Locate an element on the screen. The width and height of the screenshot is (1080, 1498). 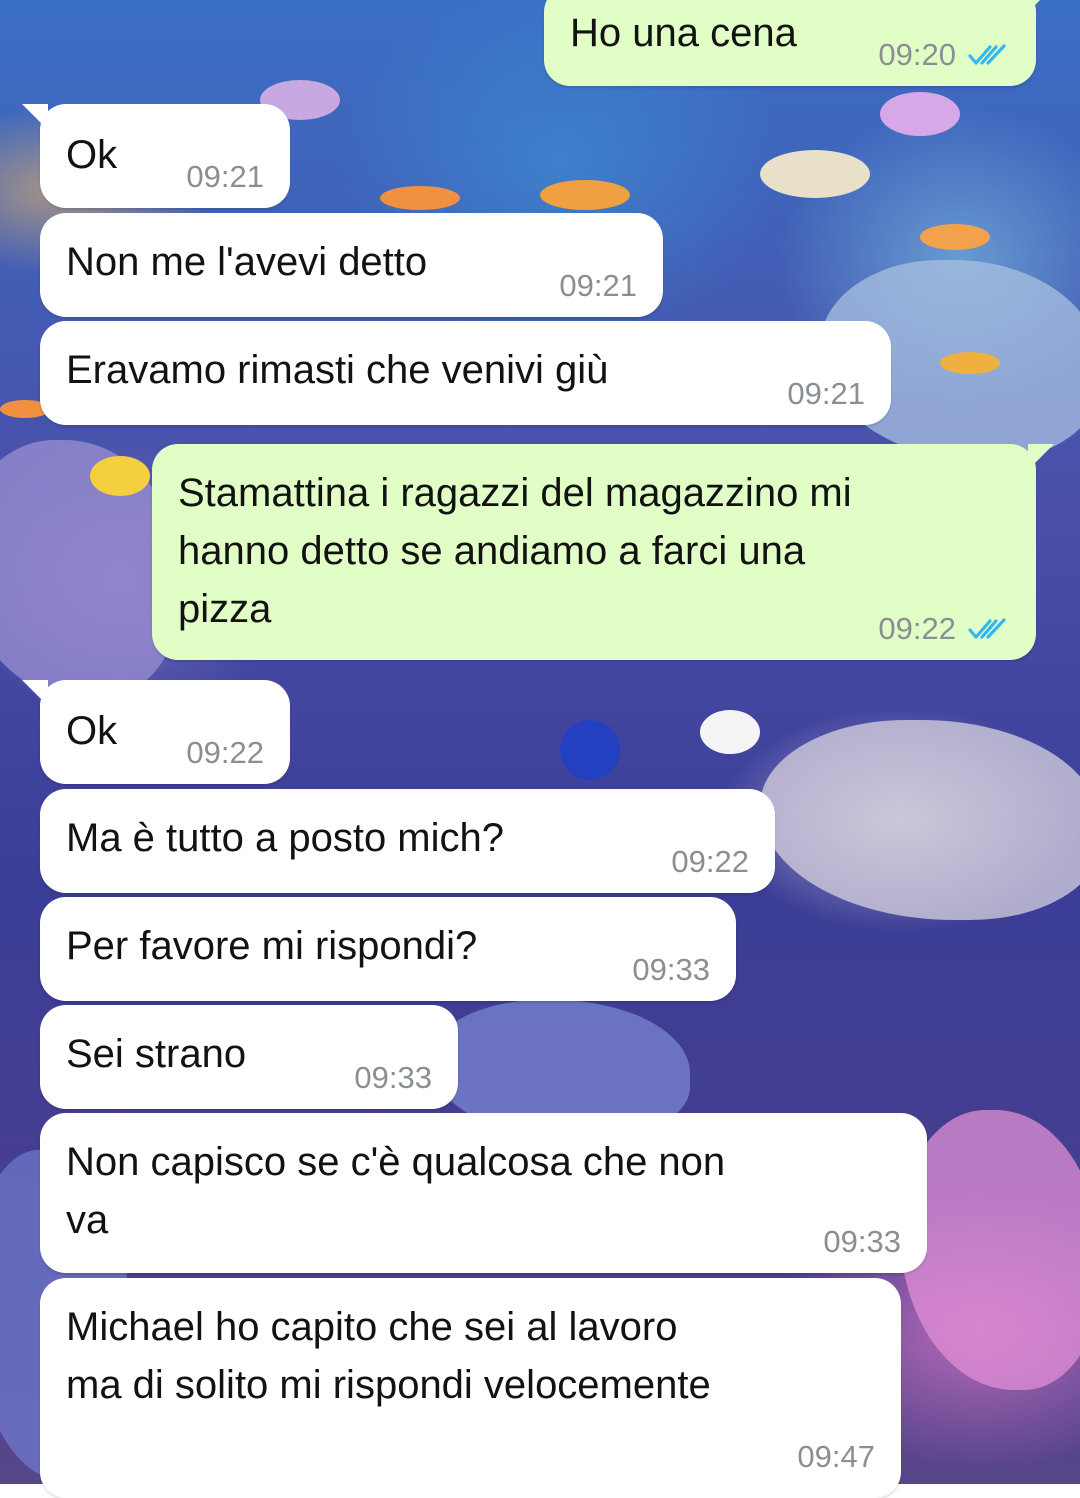
message-text: Non me l'avevi detto is located at coordinates (247, 262).